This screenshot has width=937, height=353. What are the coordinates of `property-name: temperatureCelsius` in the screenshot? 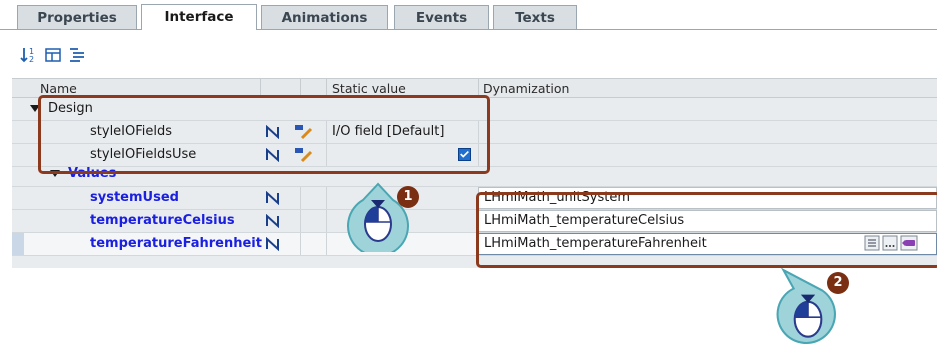 It's located at (162, 220).